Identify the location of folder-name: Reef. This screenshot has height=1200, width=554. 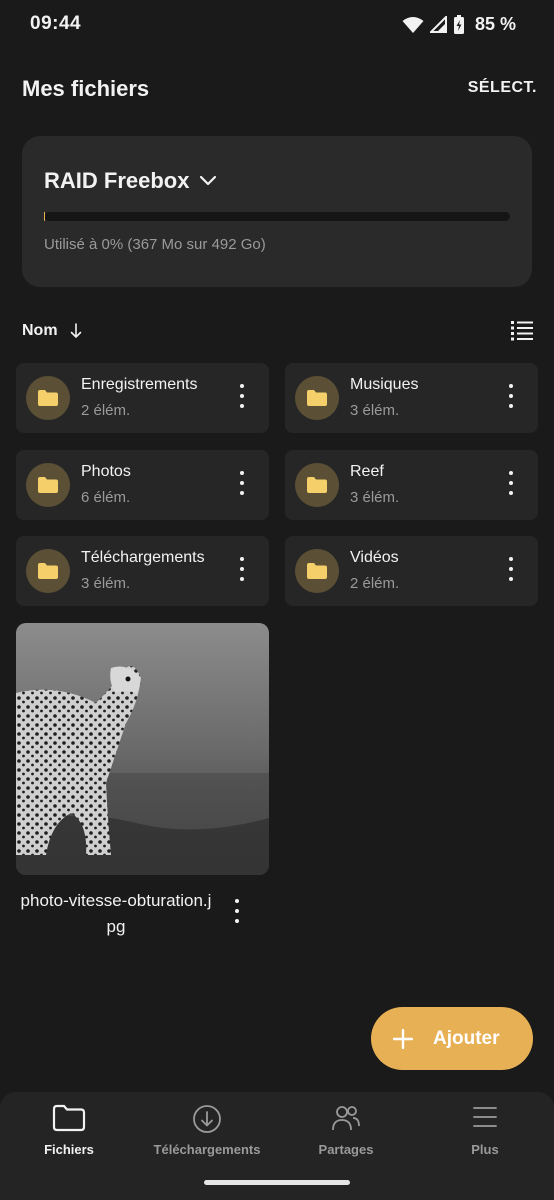
(367, 471).